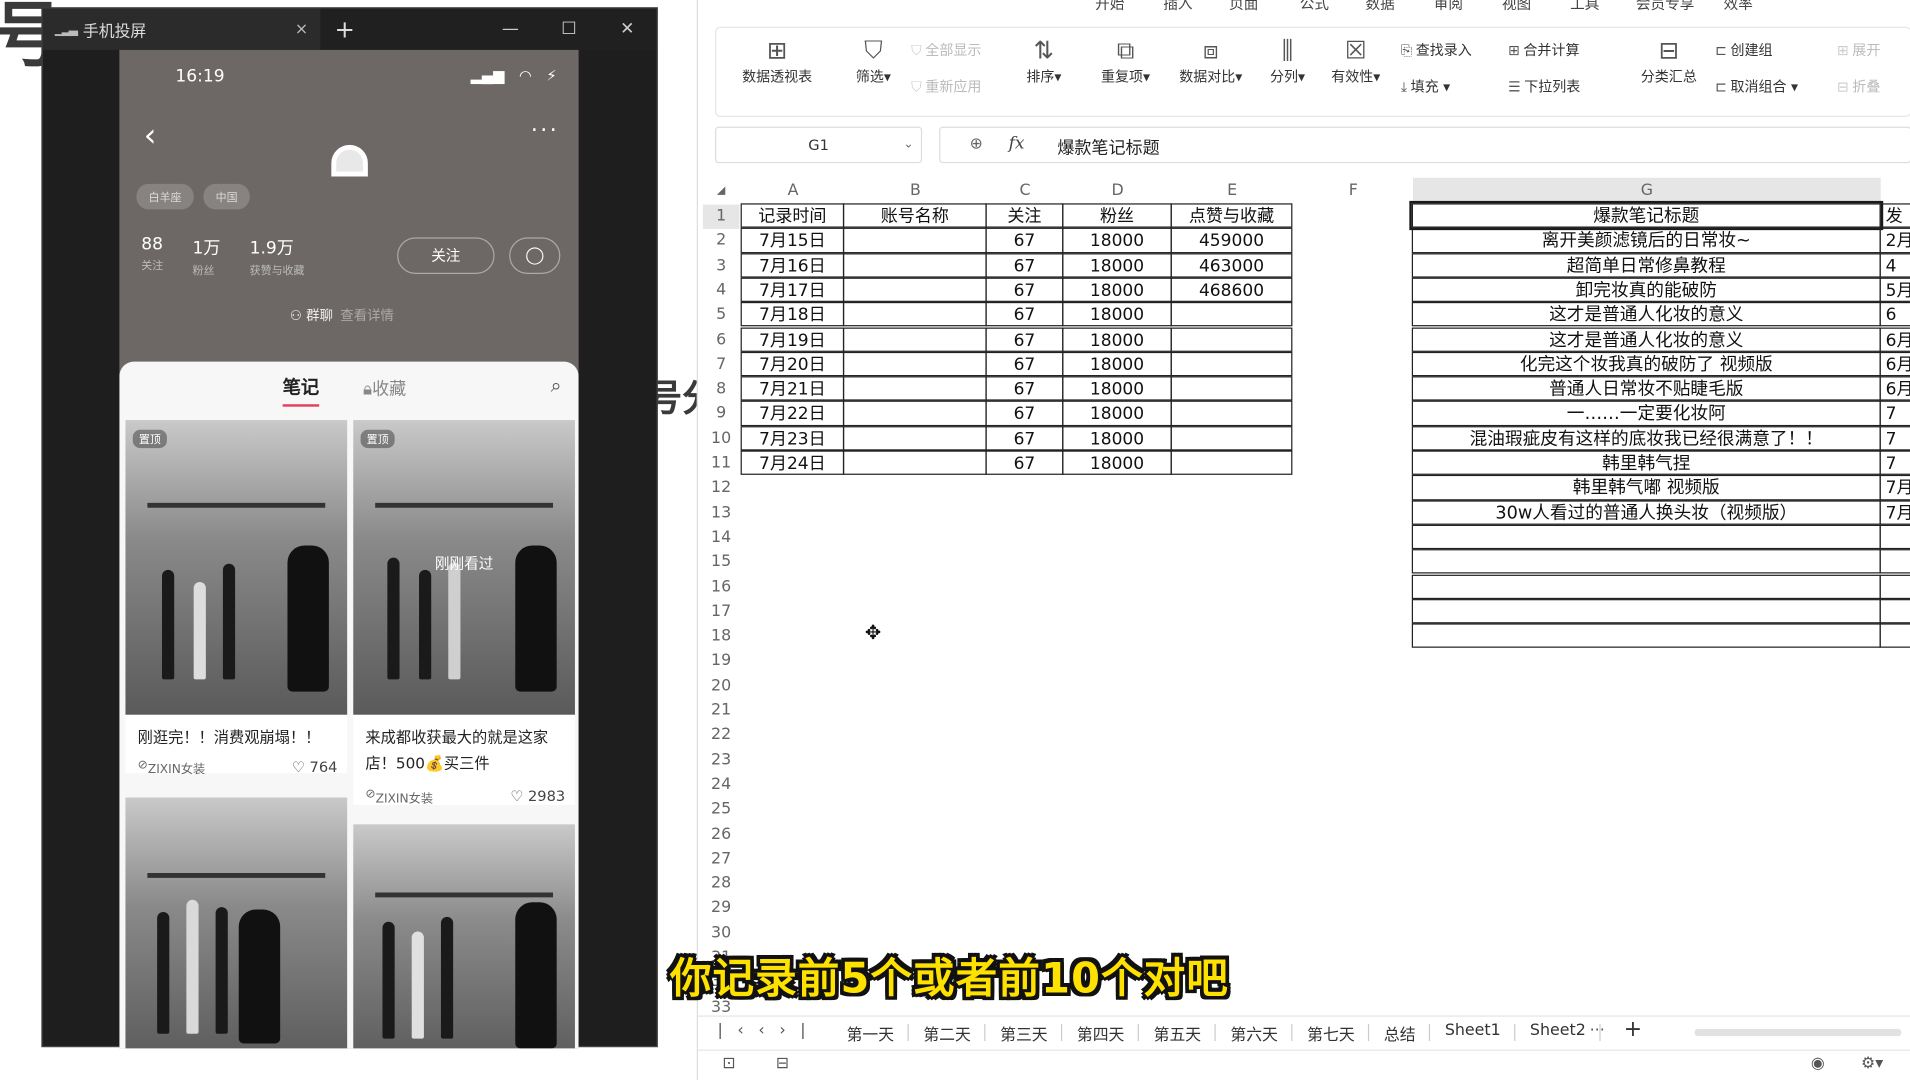 The height and width of the screenshot is (1080, 1910). I want to click on data-cell: 7月16日, so click(792, 265).